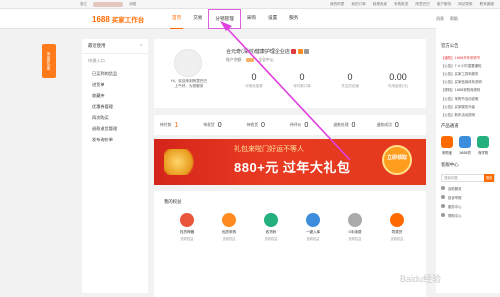 The width and height of the screenshot is (500, 297). I want to click on rights-item: 一键入库 查看权益, so click(313, 227).